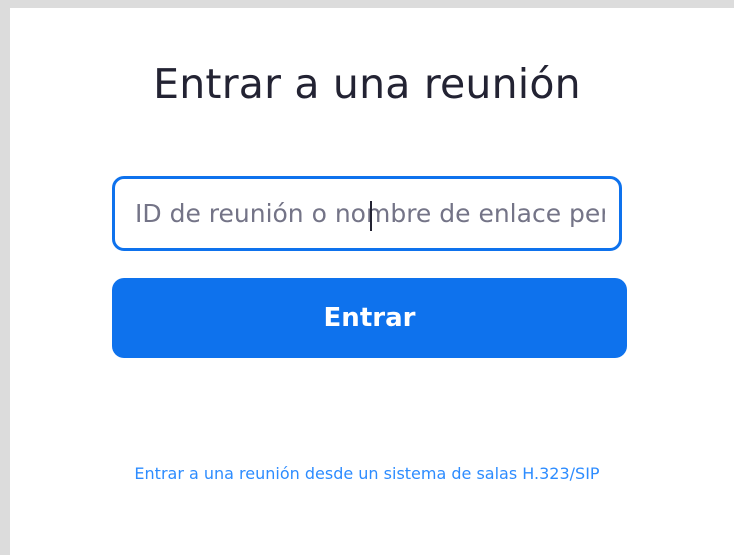 This screenshot has height=555, width=734. Describe the element at coordinates (367, 213) in the screenshot. I see `meeting-id-field-wrapper` at that location.